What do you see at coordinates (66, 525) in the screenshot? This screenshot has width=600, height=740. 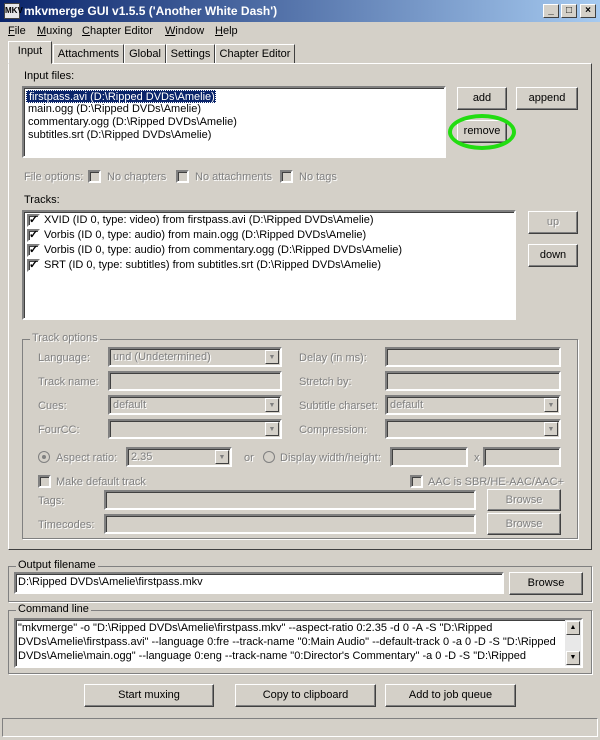 I see `timecodes-label: Timecodes:` at bounding box center [66, 525].